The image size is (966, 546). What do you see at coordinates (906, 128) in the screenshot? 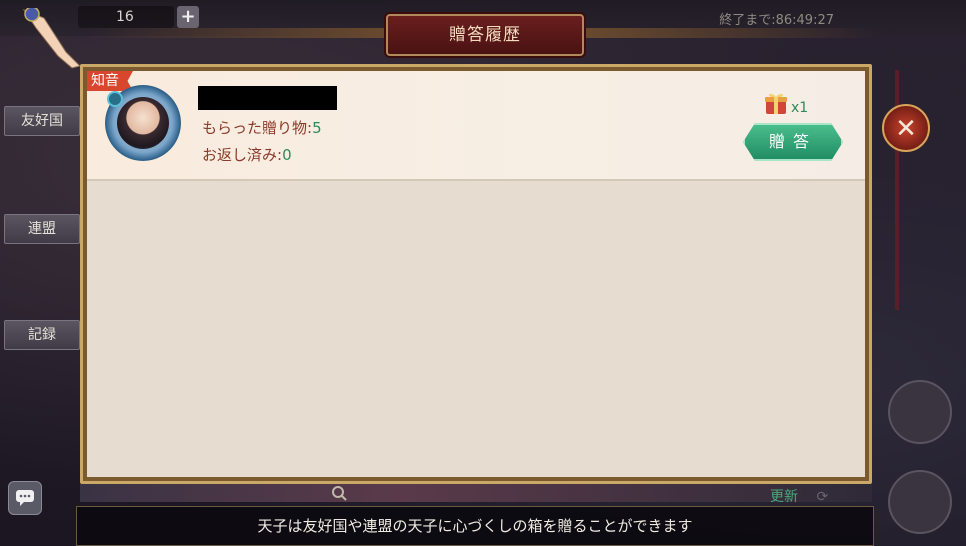
I see `close-icon: ✕` at bounding box center [906, 128].